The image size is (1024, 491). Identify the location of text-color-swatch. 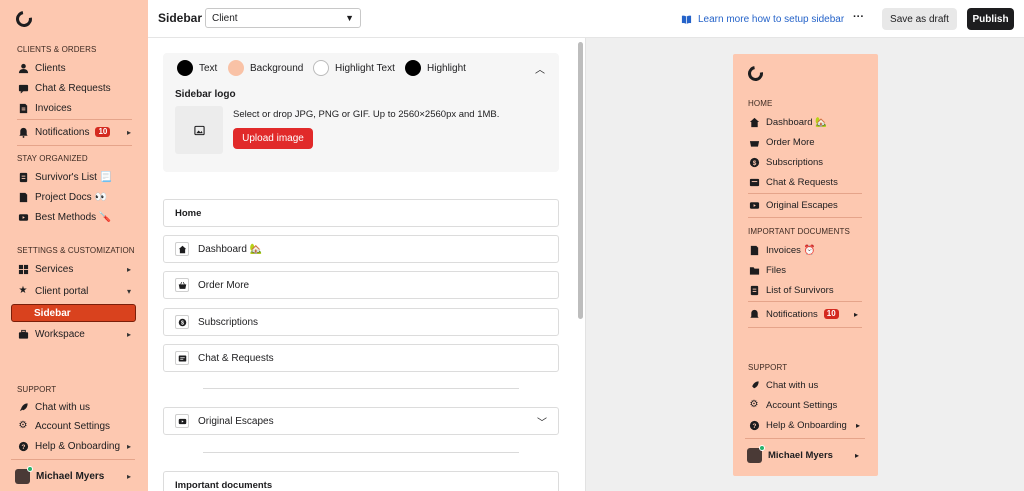
(185, 68).